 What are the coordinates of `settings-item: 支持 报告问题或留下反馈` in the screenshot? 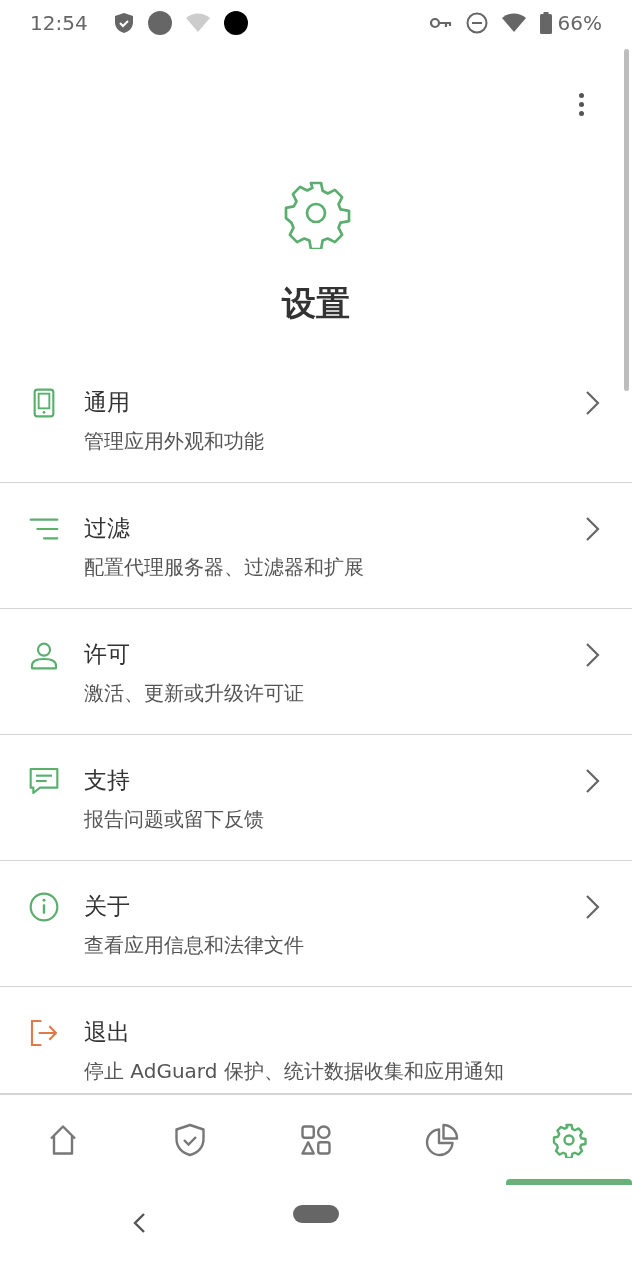 It's located at (316, 798).